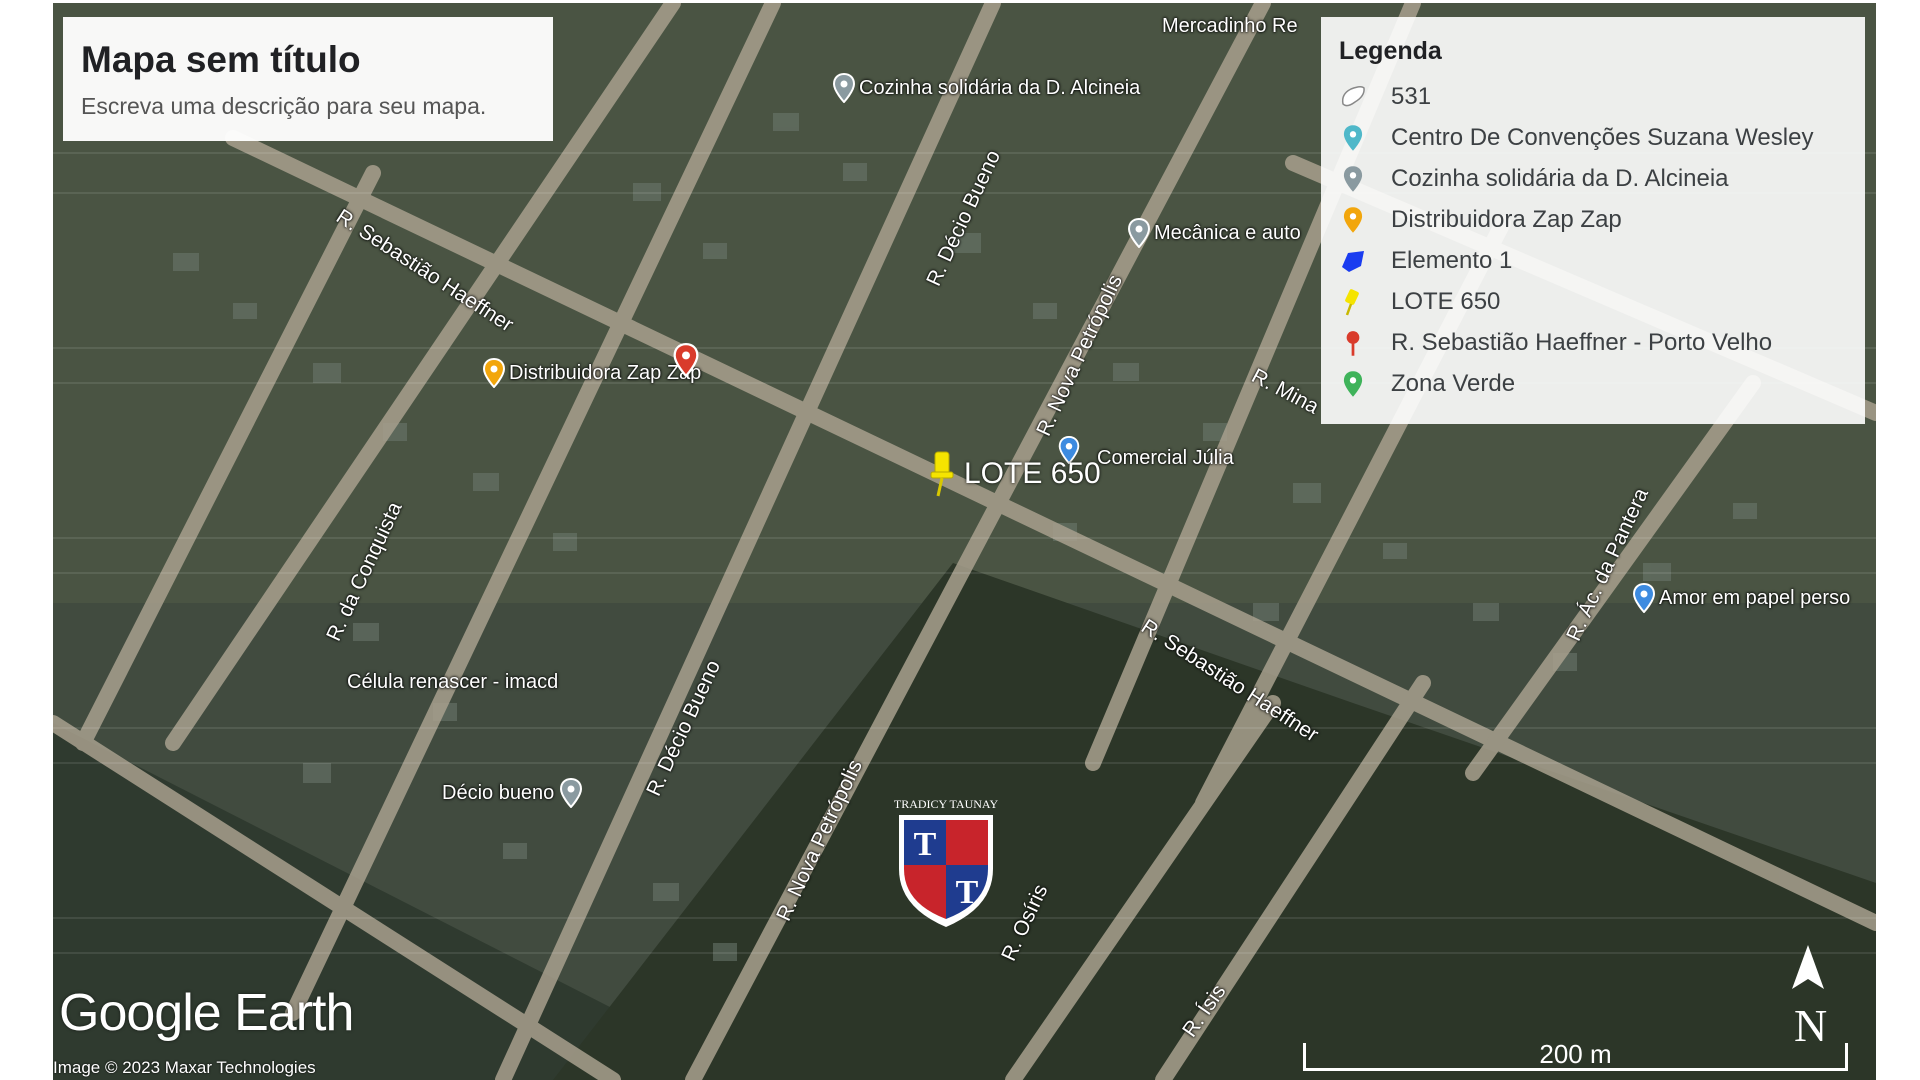  Describe the element at coordinates (1602, 137) in the screenshot. I see `legend-label: Centro De Convenções Suzana Wesley` at that location.